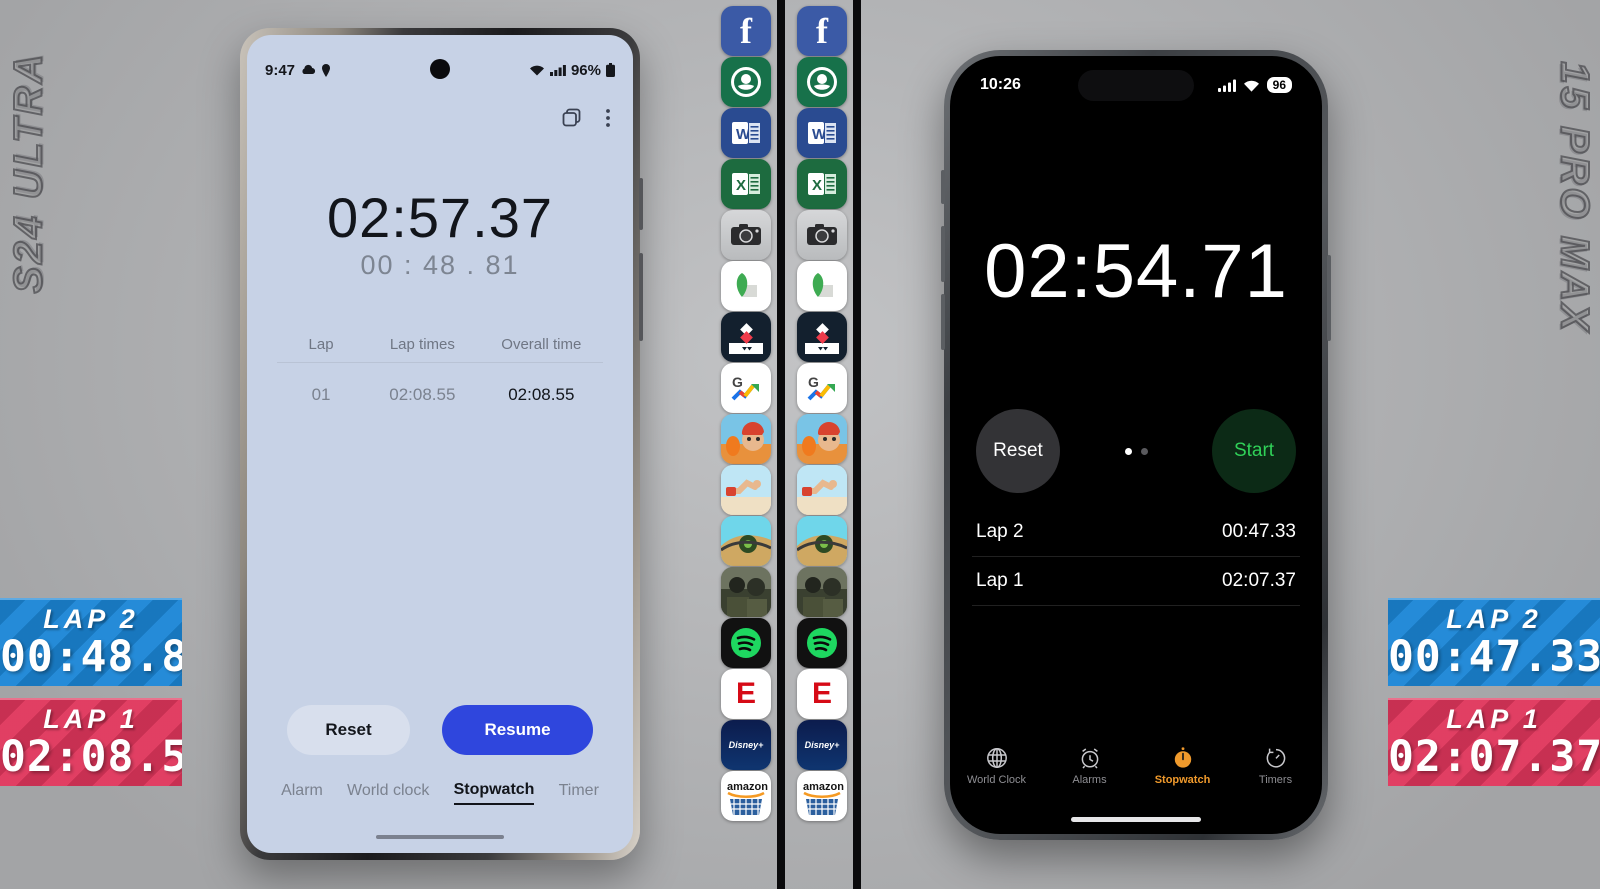  What do you see at coordinates (28, 173) in the screenshot?
I see `left-device-wordmark: S24 ULTRA` at bounding box center [28, 173].